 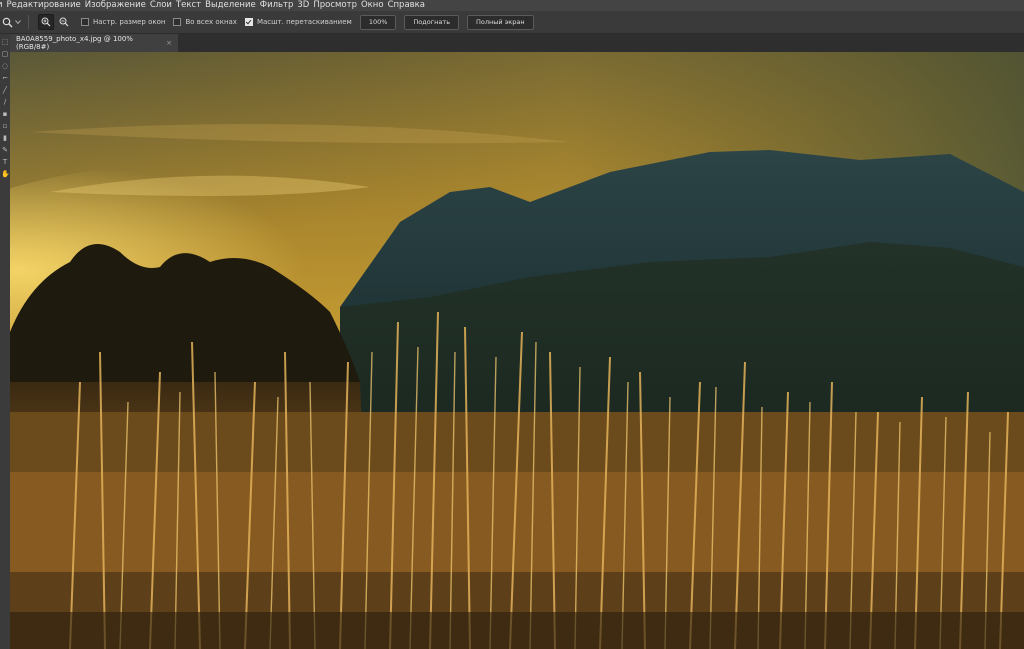 What do you see at coordinates (304, 22) in the screenshot?
I see `scrubby-zoom-label: Масшт. перетаскиванием` at bounding box center [304, 22].